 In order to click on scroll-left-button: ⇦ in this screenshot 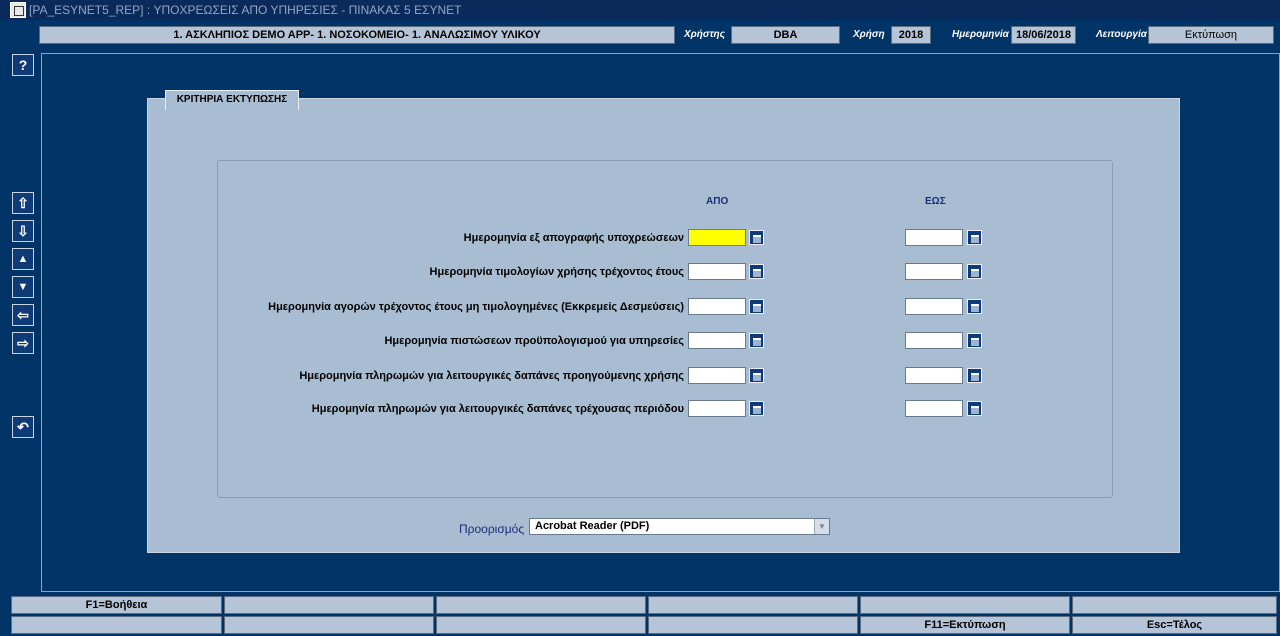, I will do `click(23, 315)`.